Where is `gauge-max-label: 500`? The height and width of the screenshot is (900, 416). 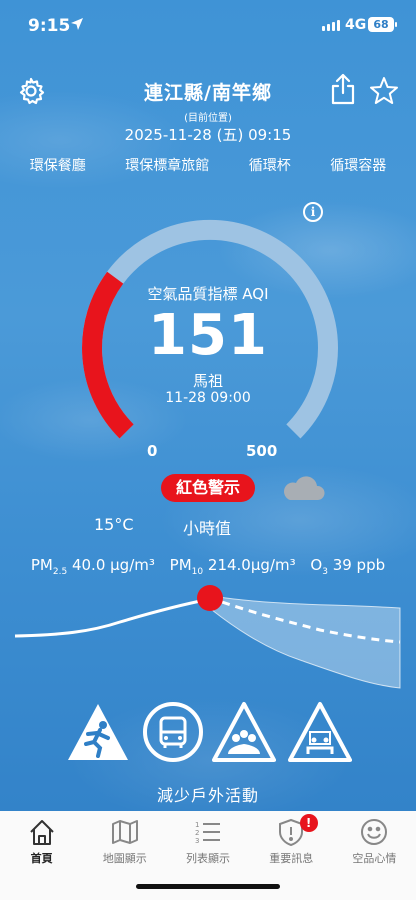 gauge-max-label: 500 is located at coordinates (262, 451).